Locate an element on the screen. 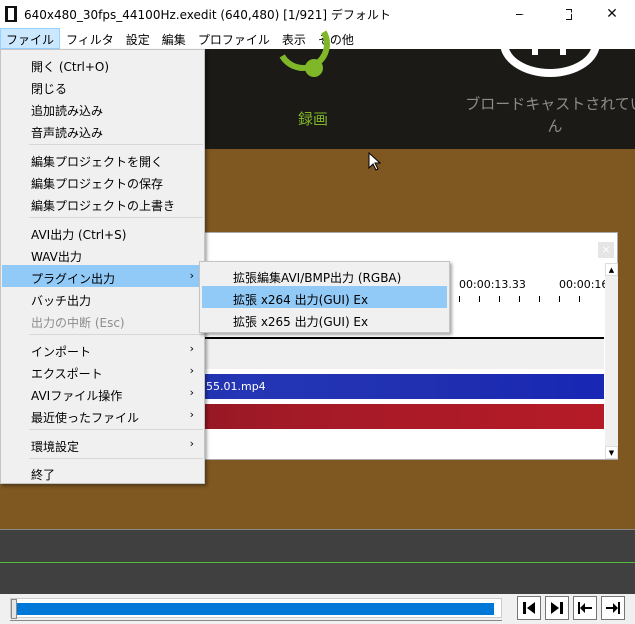 The height and width of the screenshot is (624, 635). menu-item-overwrite-project: 編集プロジェクトの上書き is located at coordinates (103, 203).